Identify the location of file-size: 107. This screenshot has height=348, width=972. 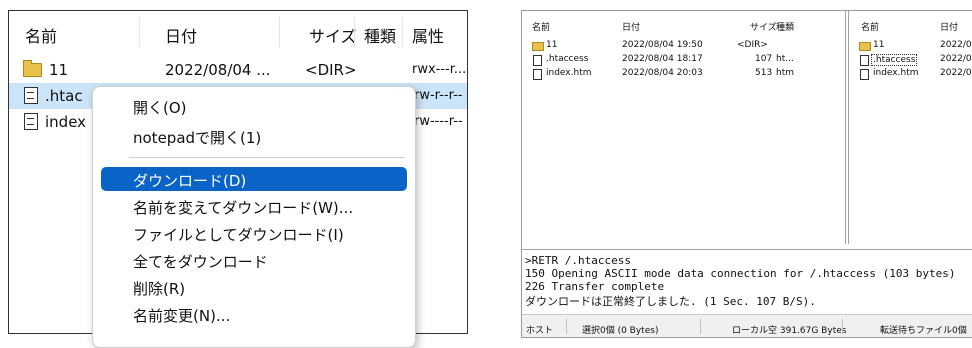
(764, 59).